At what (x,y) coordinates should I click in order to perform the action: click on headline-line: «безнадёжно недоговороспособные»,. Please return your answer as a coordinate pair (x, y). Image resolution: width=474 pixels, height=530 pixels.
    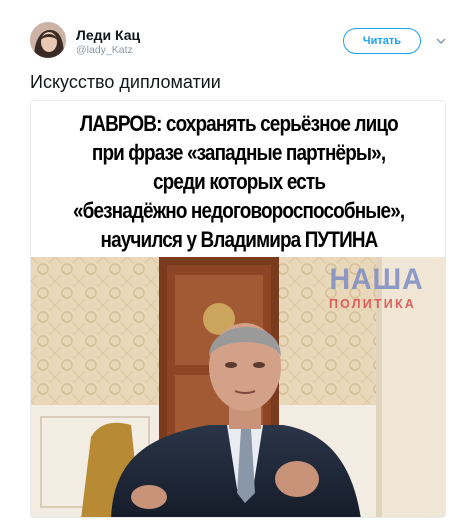
    Looking at the image, I should click on (239, 210).